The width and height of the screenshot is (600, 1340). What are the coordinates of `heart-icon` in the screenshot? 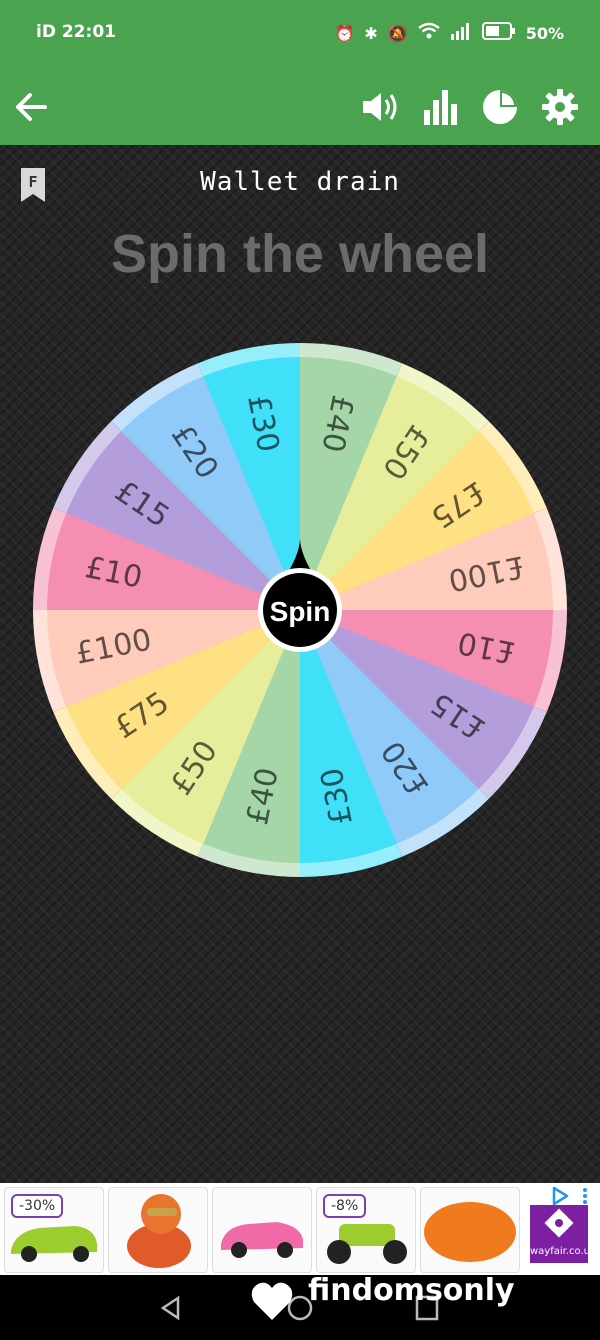 It's located at (272, 1301).